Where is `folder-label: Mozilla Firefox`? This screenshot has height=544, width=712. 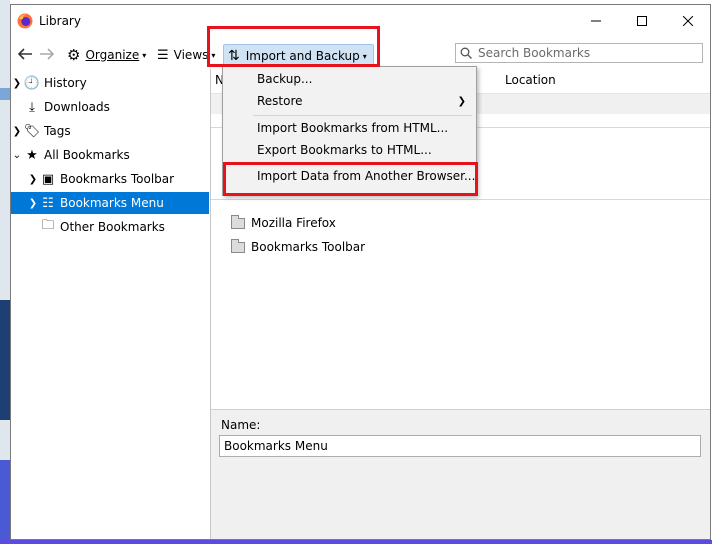
folder-label: Mozilla Firefox is located at coordinates (293, 223).